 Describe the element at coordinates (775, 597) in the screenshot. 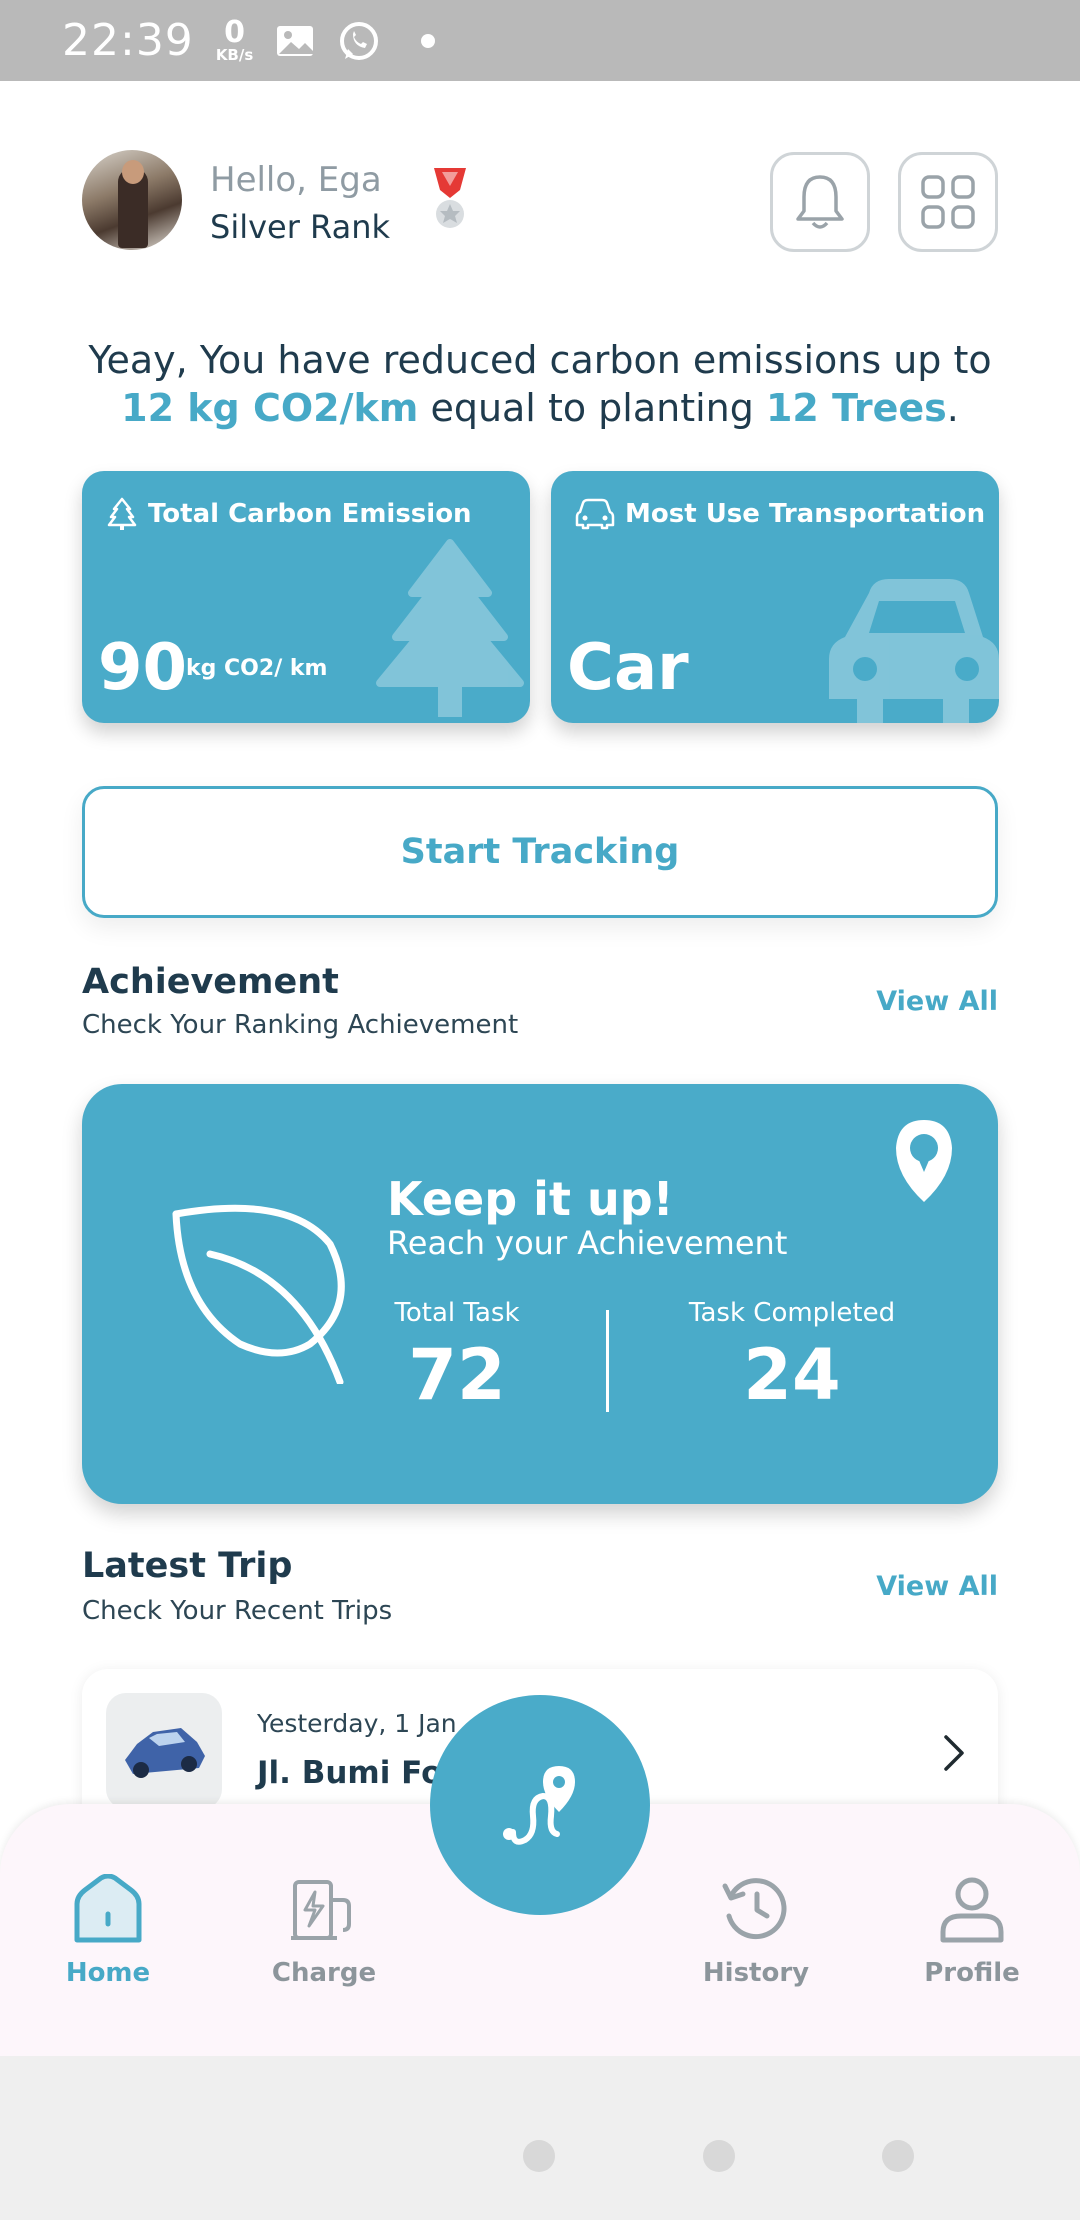

I see `most-use-transport-card: Most Use Transportation Car` at that location.